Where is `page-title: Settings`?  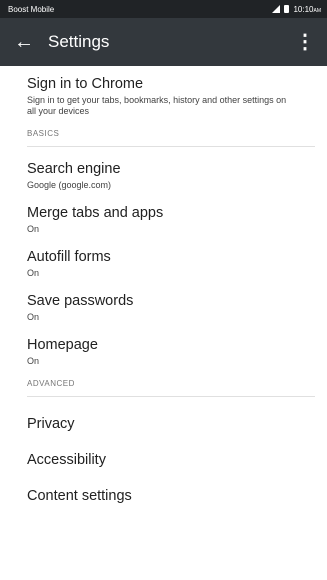
page-title: Settings is located at coordinates (79, 41).